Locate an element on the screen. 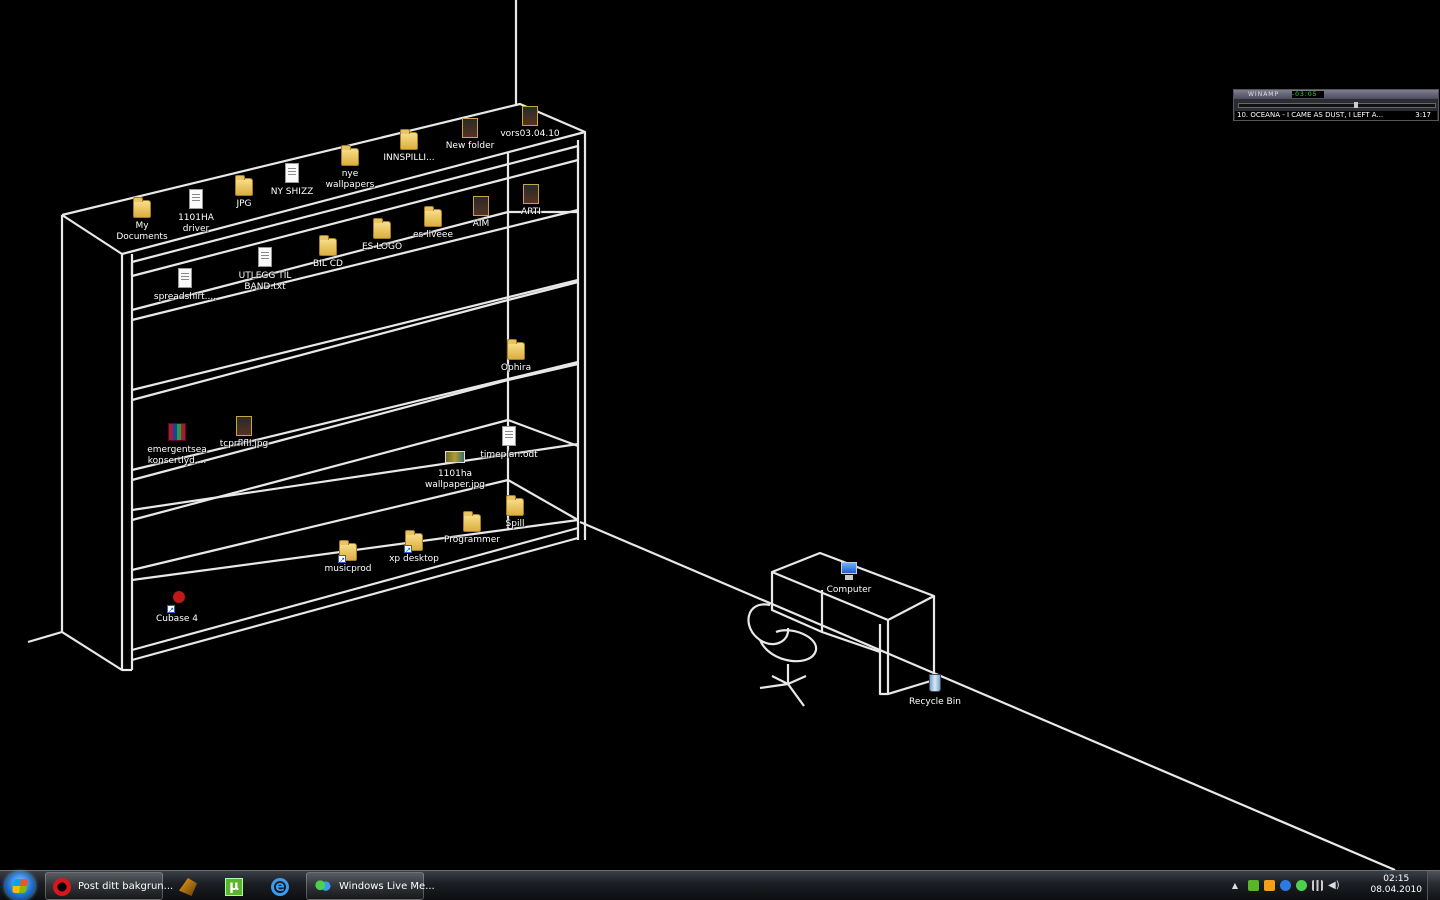 The height and width of the screenshot is (900, 1440). utorrent-icon: µ is located at coordinates (234, 887).